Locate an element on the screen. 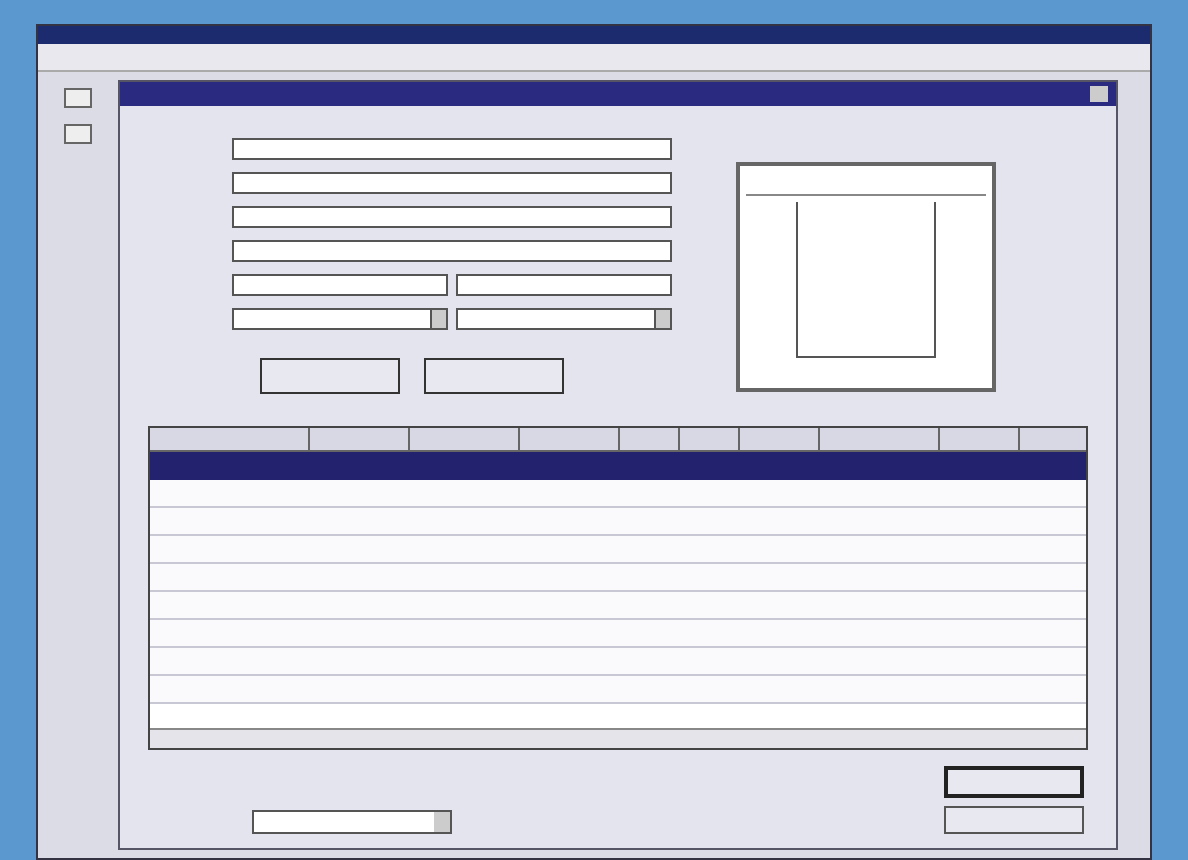 The height and width of the screenshot is (860, 1188). cancel-button is located at coordinates (1014, 820).